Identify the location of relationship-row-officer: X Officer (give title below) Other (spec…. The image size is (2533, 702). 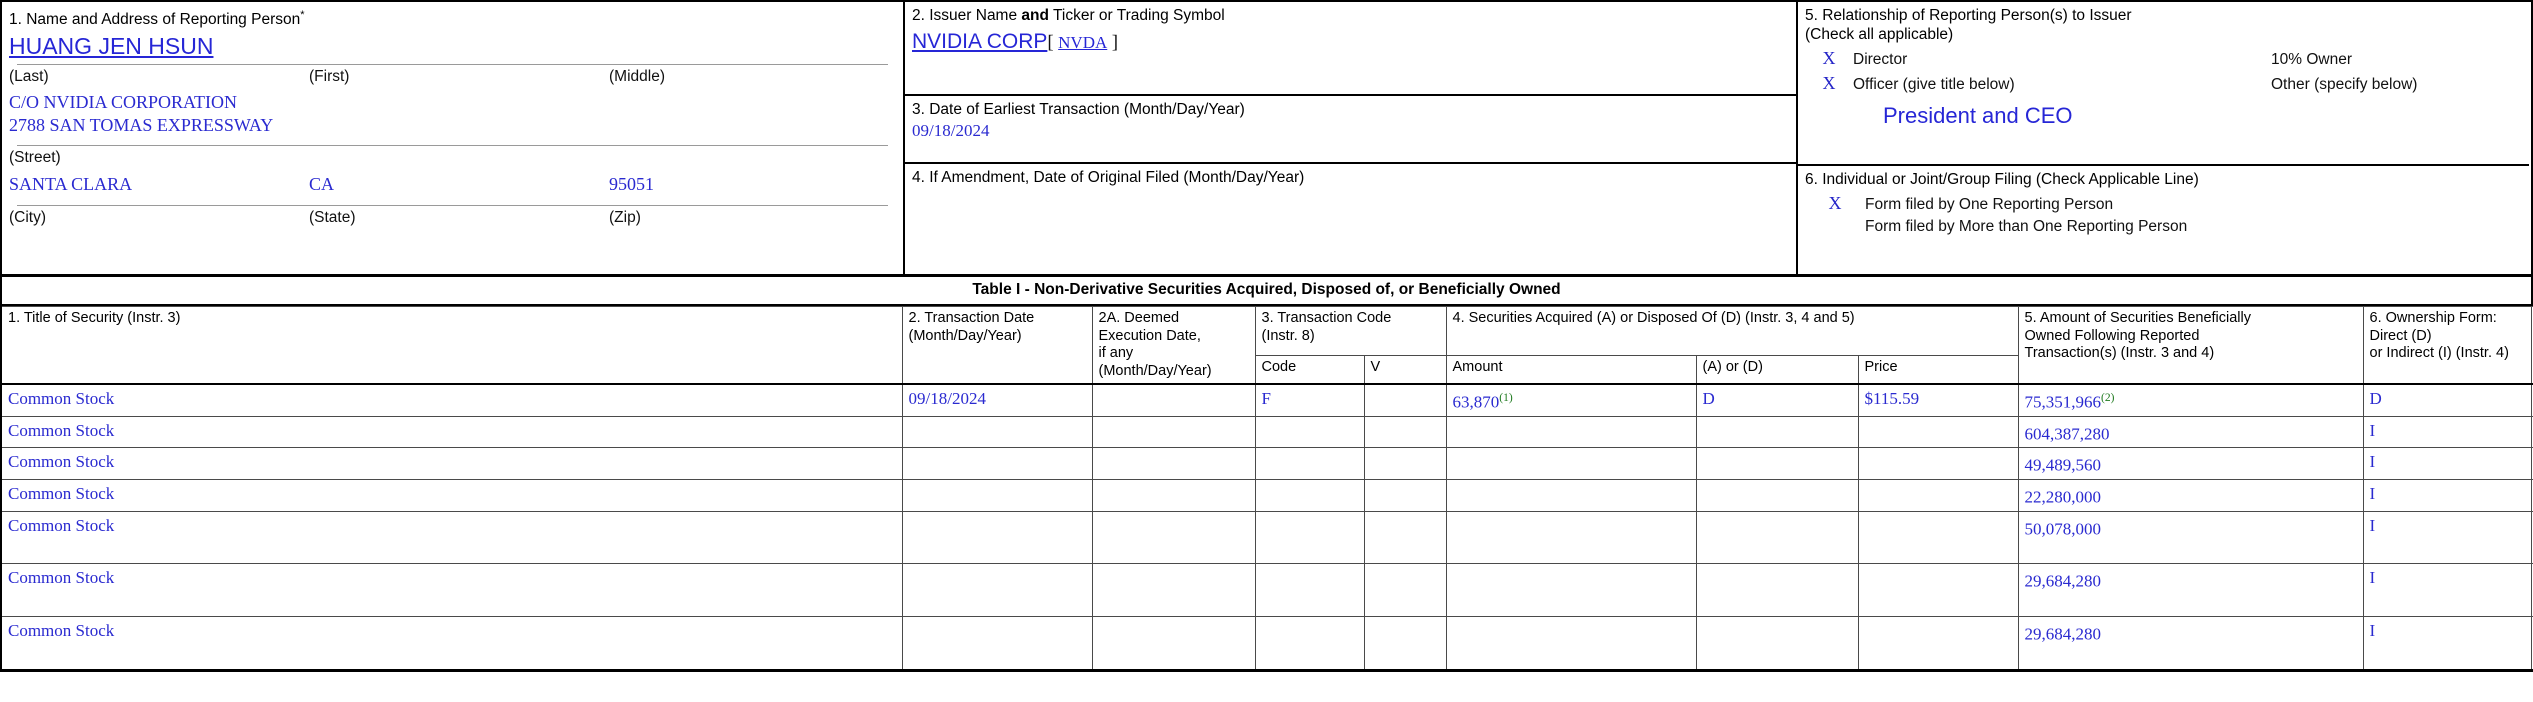
(2163, 83).